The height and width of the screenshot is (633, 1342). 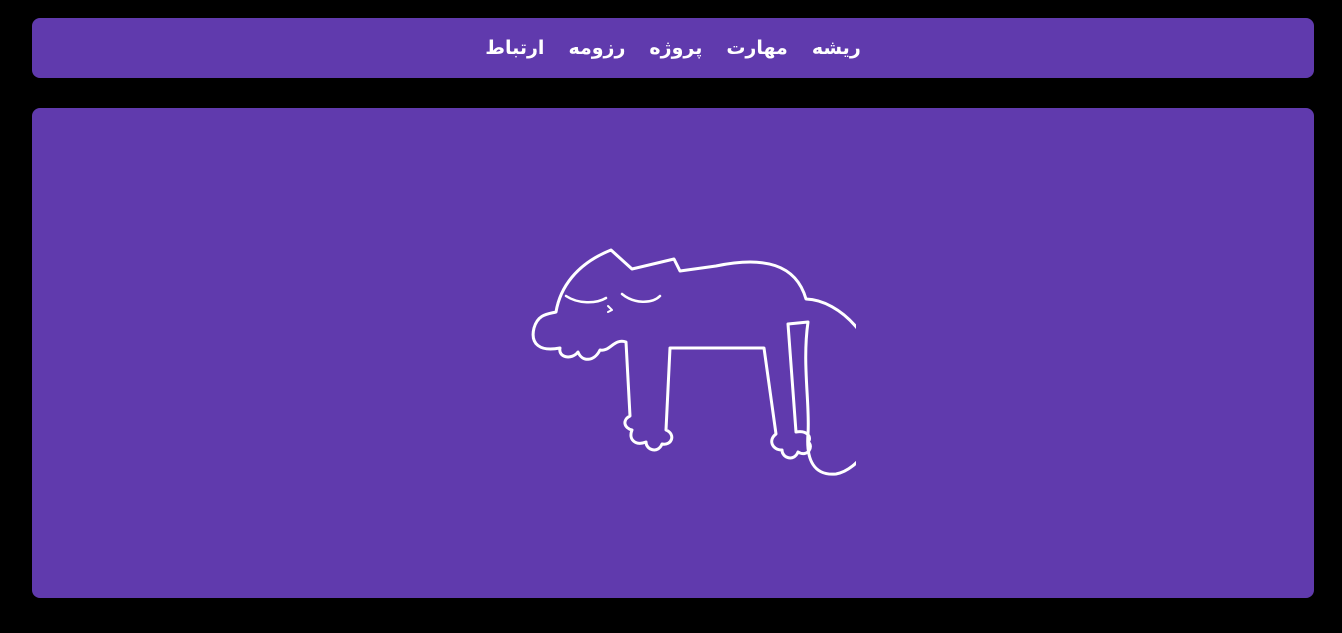 What do you see at coordinates (675, 48) in the screenshot?
I see `nav-item-projects: پروژه` at bounding box center [675, 48].